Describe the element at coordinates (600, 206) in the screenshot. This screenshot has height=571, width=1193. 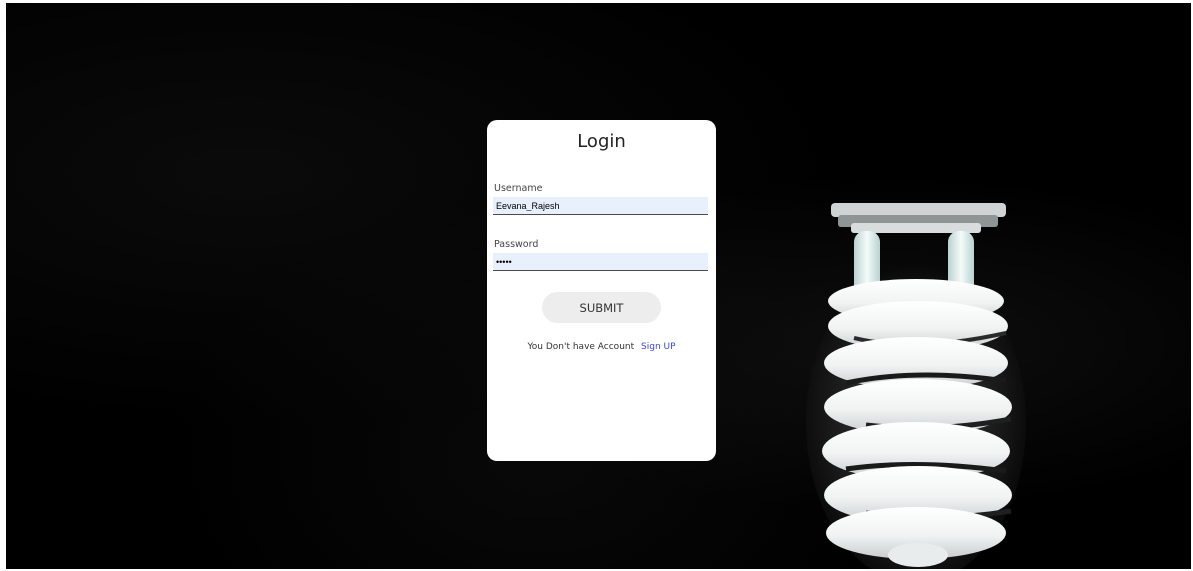
I see `username-input` at that location.